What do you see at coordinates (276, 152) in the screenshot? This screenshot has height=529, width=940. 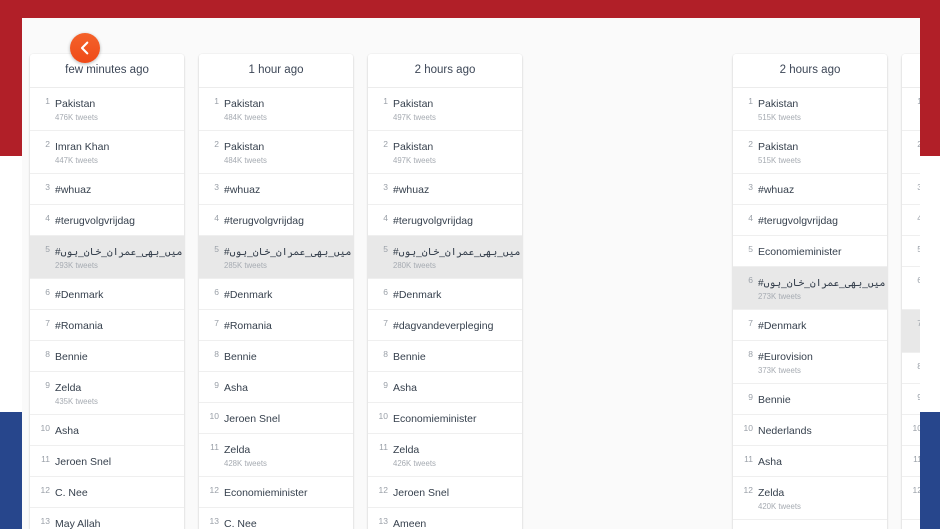 I see `trend-list-item: 2 Pakistan 484K tweets` at bounding box center [276, 152].